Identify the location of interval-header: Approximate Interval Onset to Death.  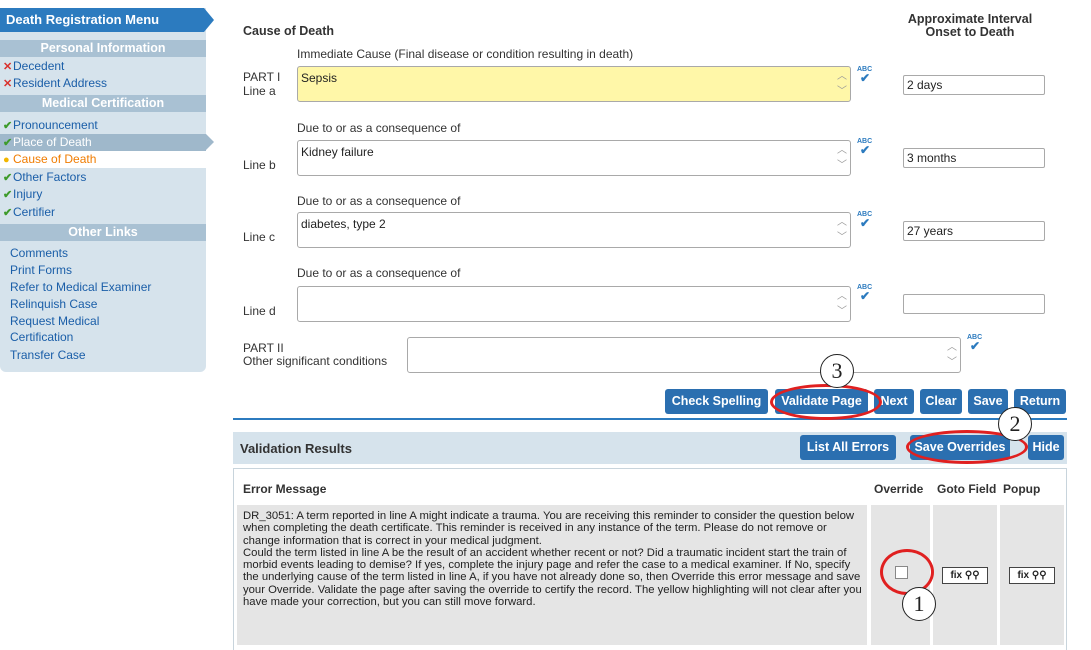
(971, 25).